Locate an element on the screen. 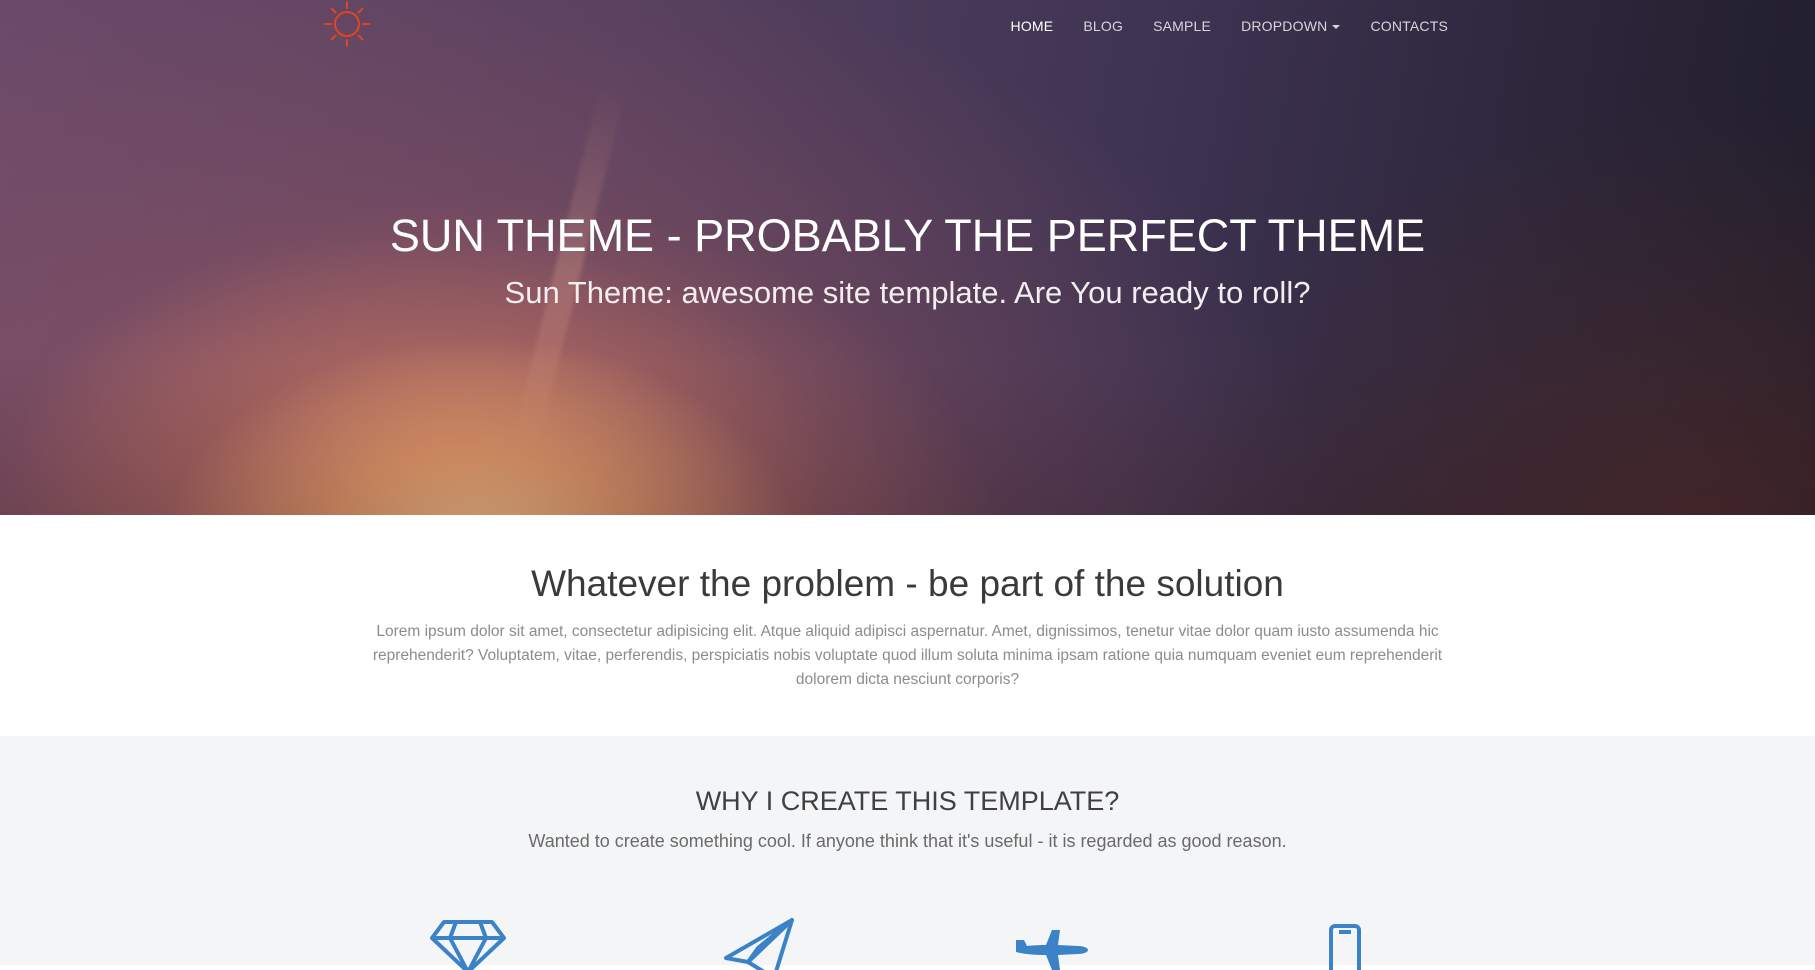  nav-item-dropdown: DROPDOWN is located at coordinates (1290, 26).